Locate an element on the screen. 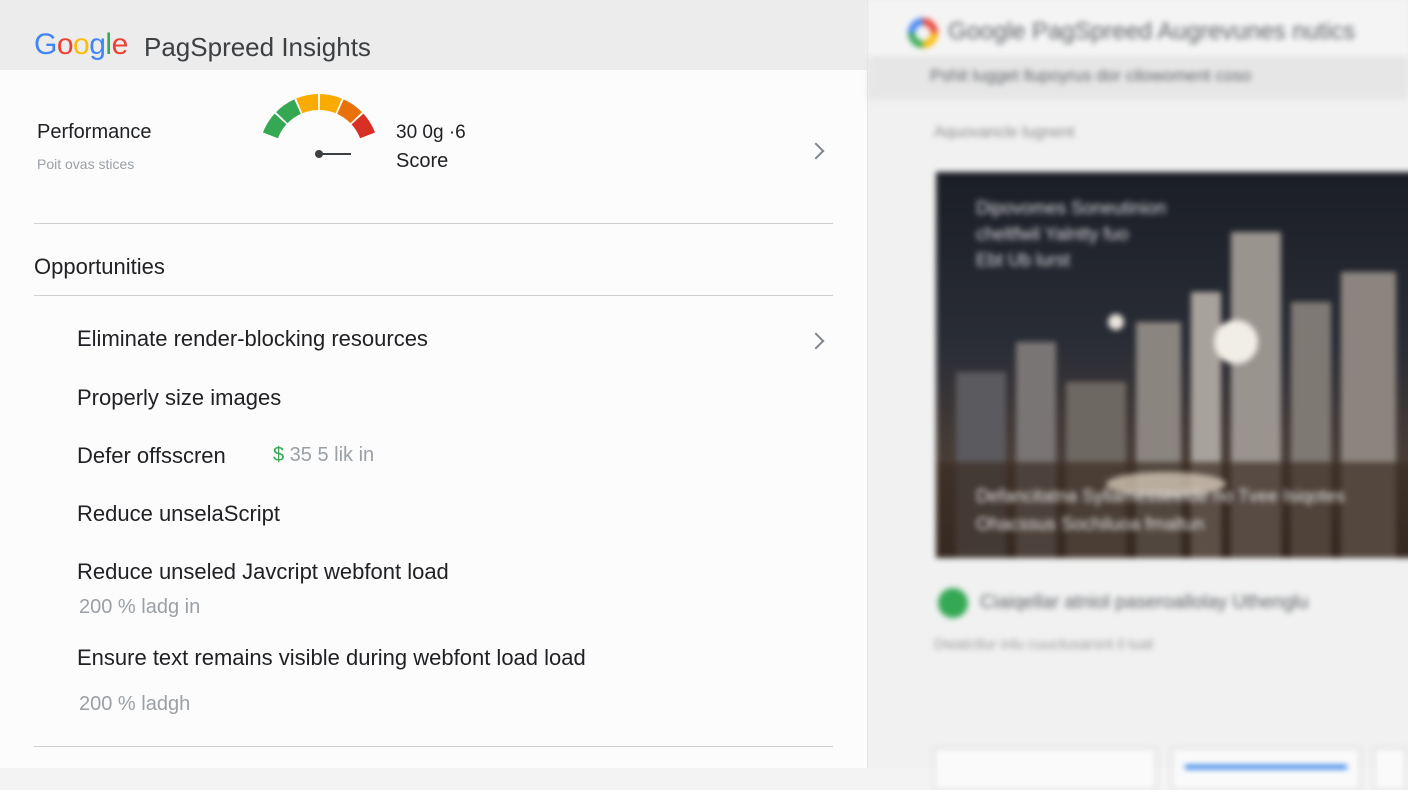  bg-footer-text: Dwatctlur inlu cuuctusarsnt il tuat is located at coordinates (1044, 644).